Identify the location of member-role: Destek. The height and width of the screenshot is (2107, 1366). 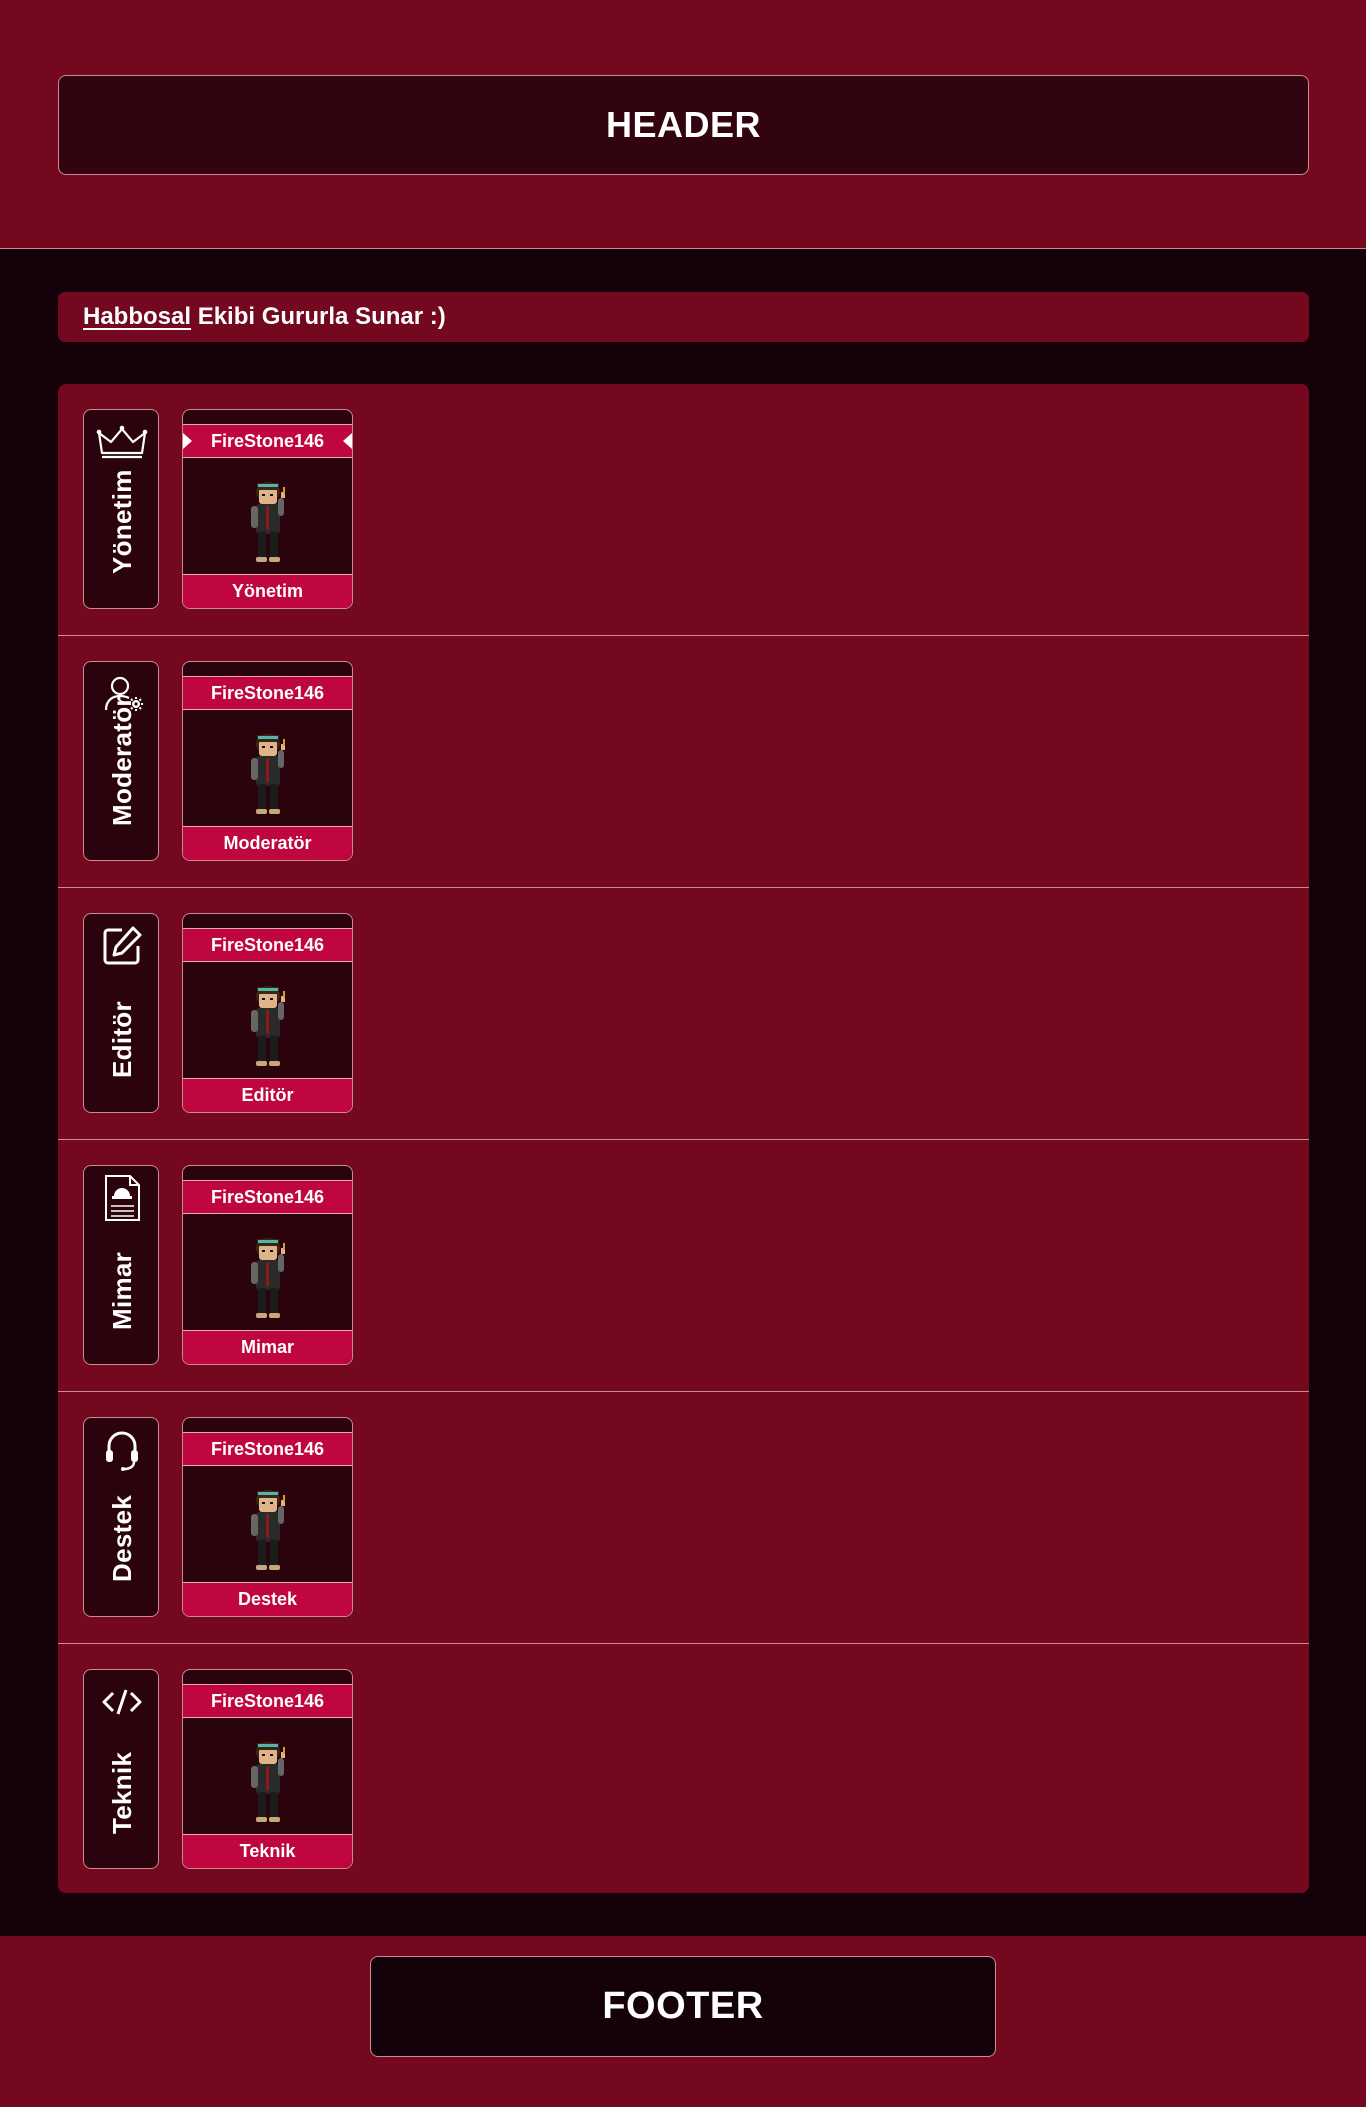
(267, 1599).